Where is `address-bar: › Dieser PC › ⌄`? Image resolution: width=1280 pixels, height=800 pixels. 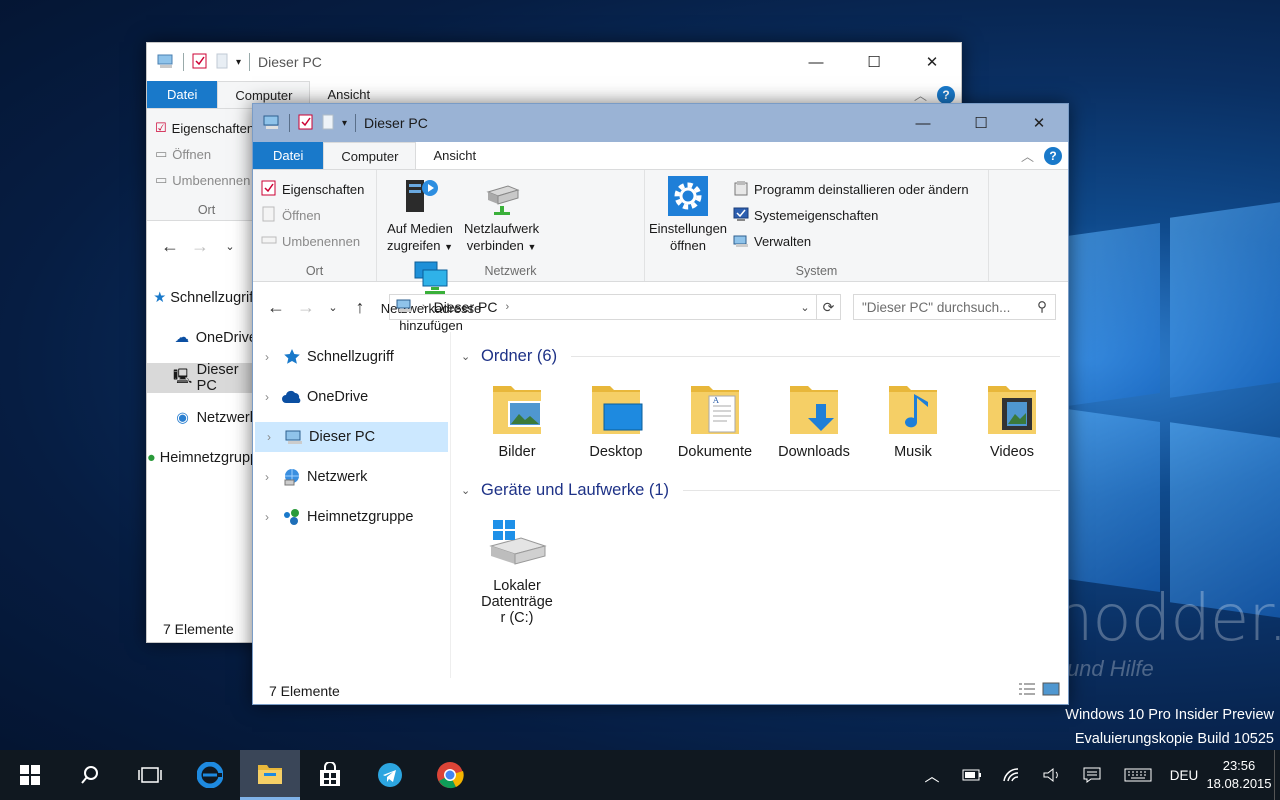
address-bar: › Dieser PC › ⌄ is located at coordinates (603, 307).